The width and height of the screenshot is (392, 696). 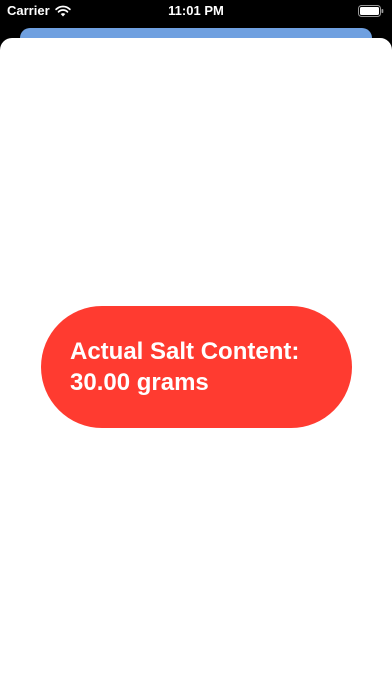 I want to click on result-label: Actual Salt Content:, so click(x=185, y=351).